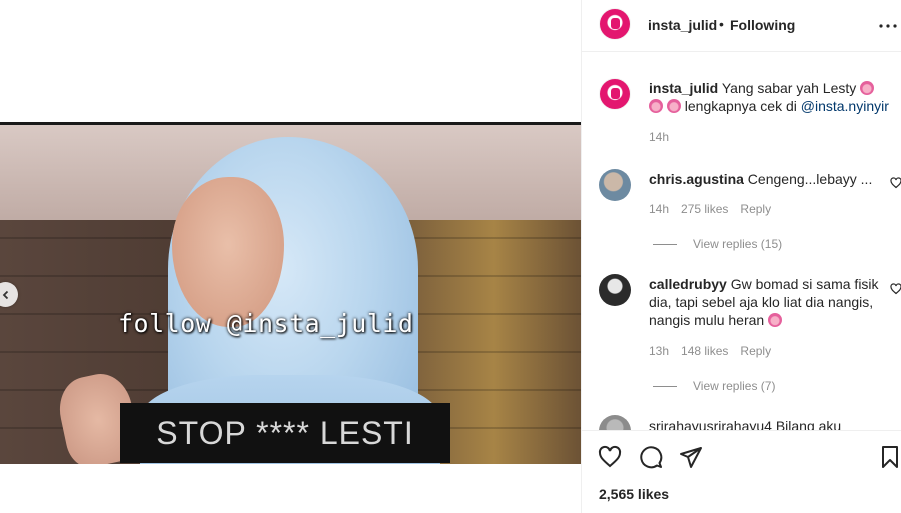  I want to click on post-header: insta_julid • Following, so click(741, 26).